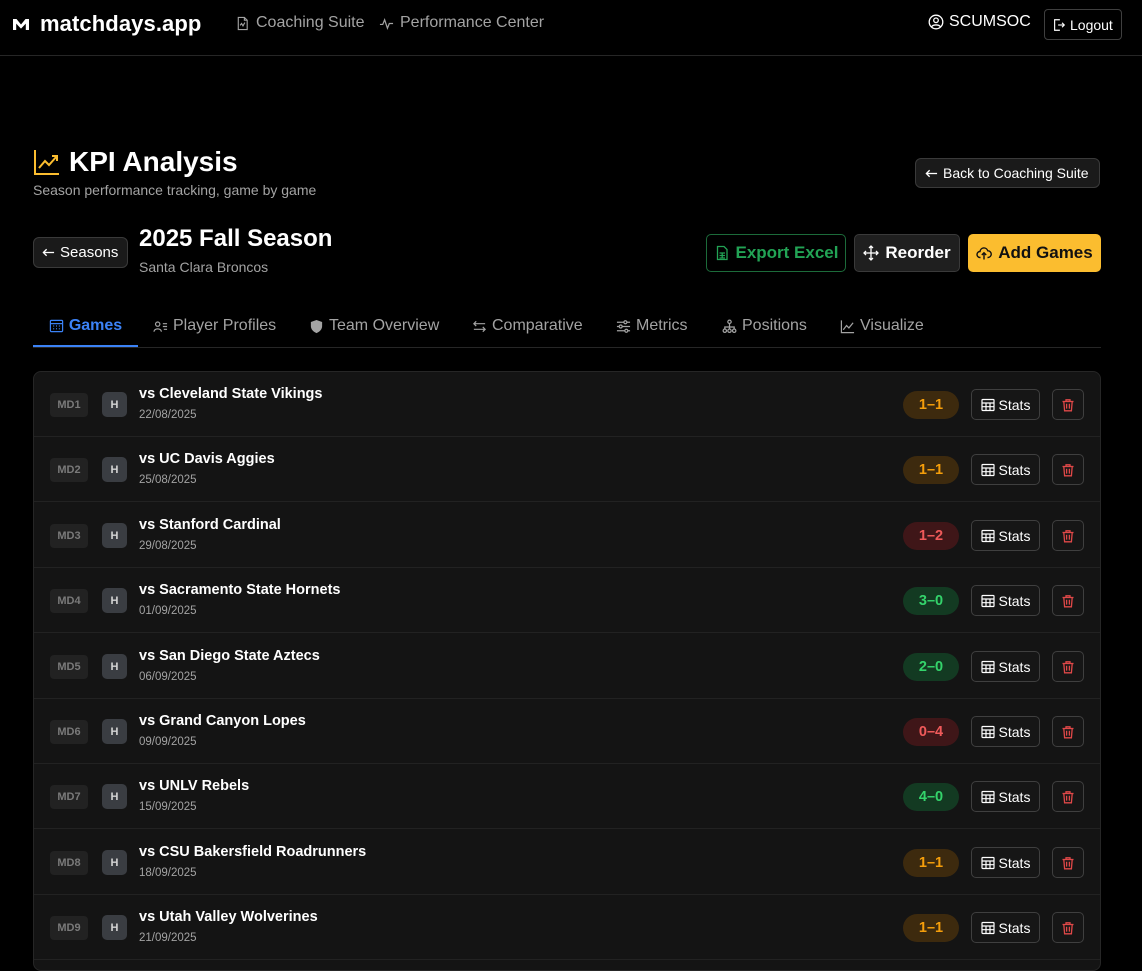  Describe the element at coordinates (882, 326) in the screenshot. I see `tab-visualize: Visualize` at that location.